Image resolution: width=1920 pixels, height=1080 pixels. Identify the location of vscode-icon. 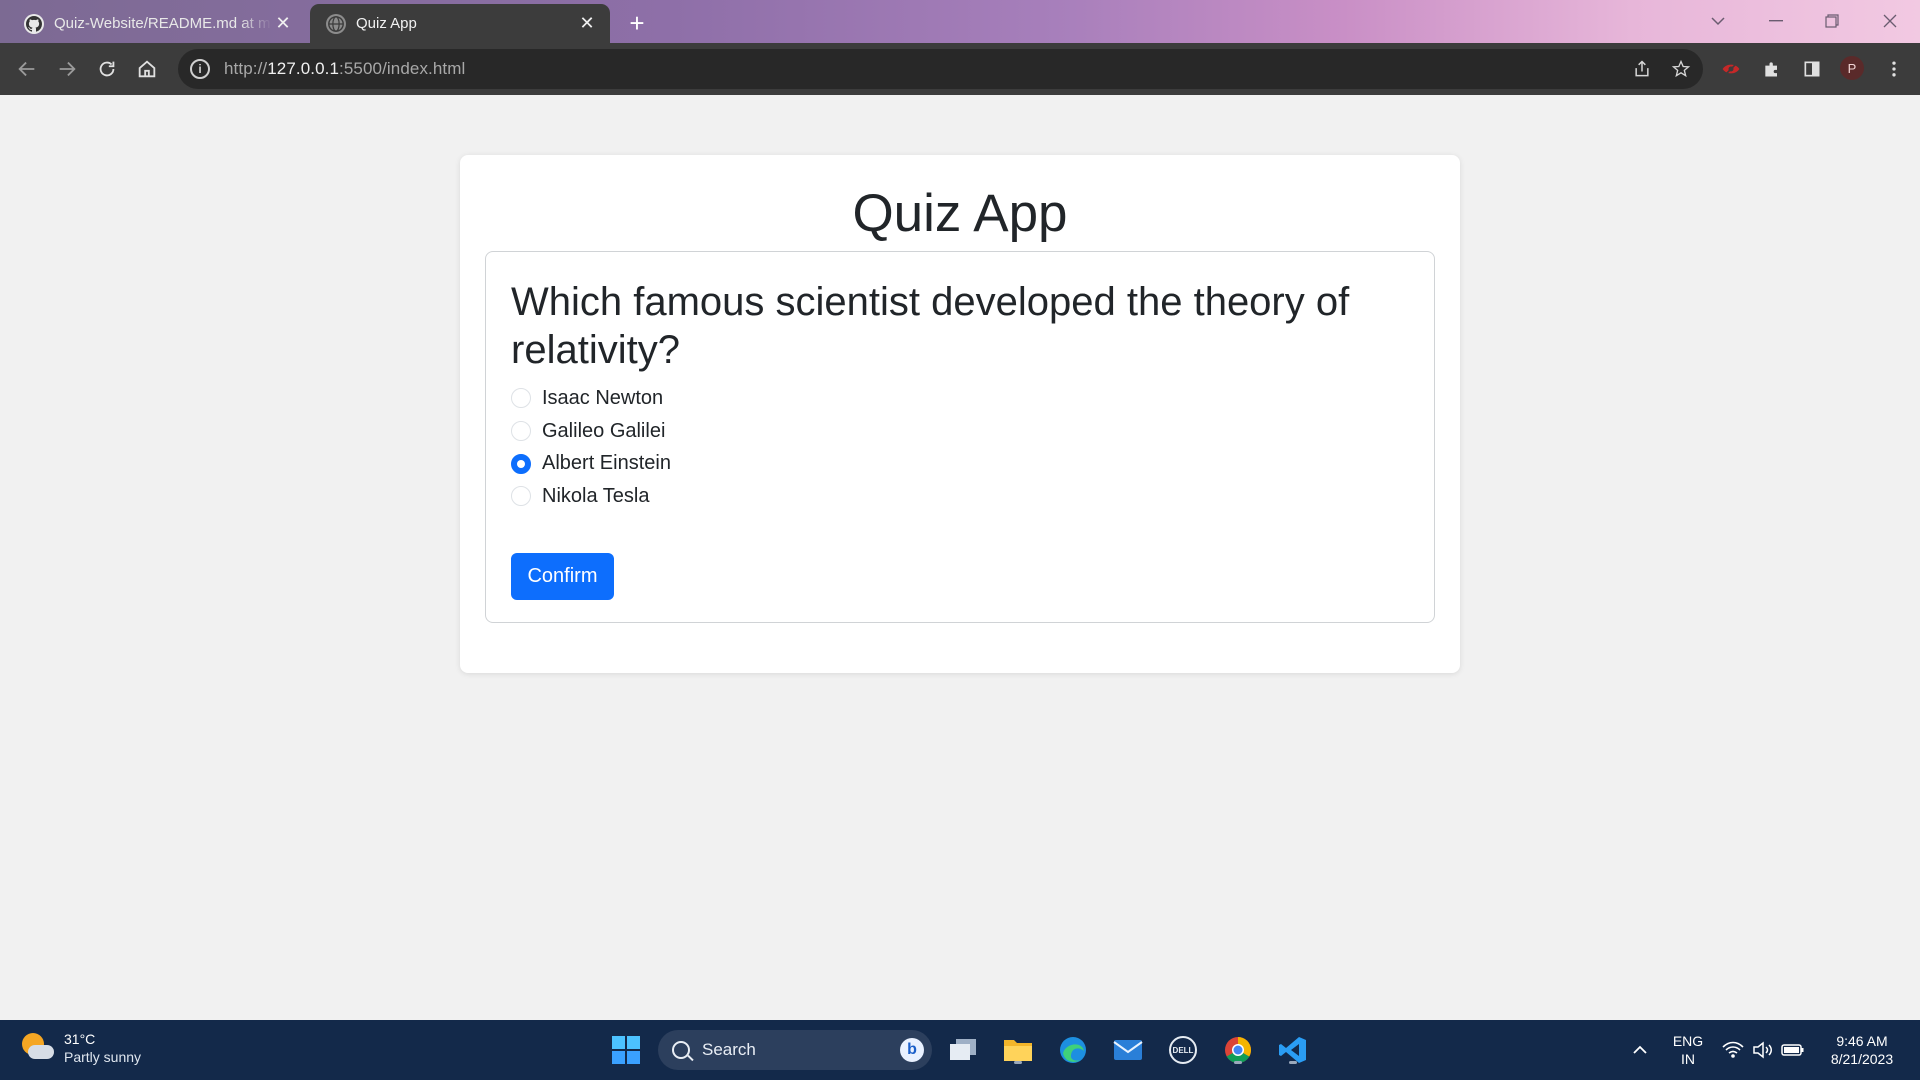
(1293, 1050).